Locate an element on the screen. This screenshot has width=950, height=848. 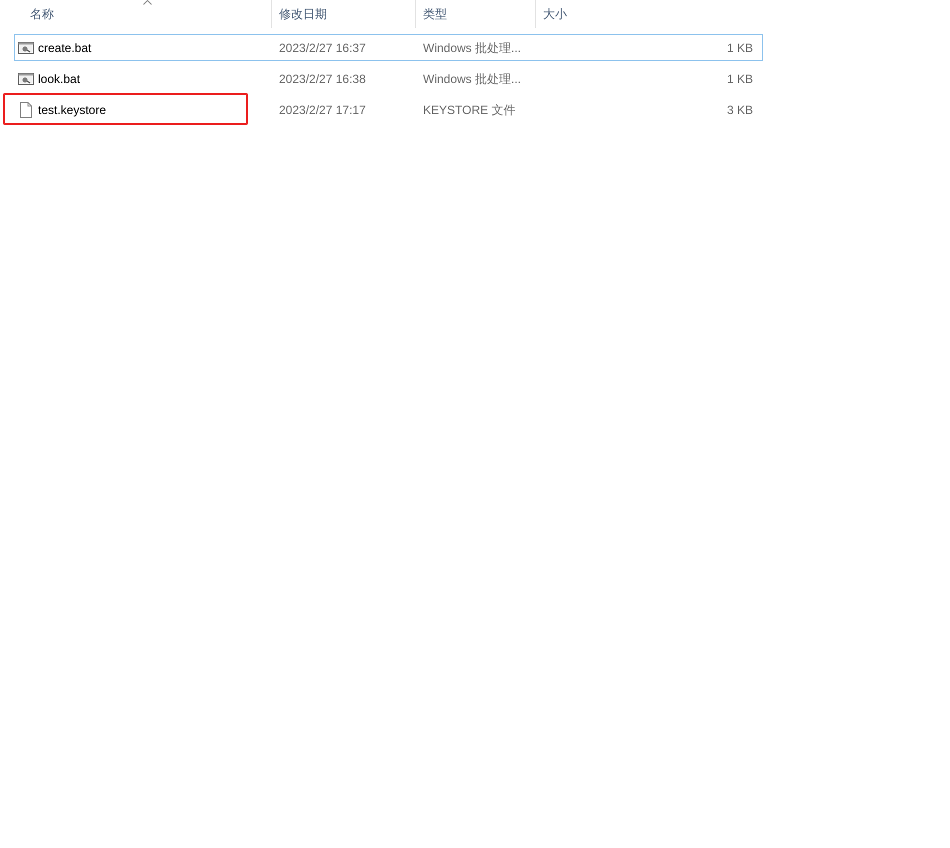
column-header: 名称 is located at coordinates (142, 14).